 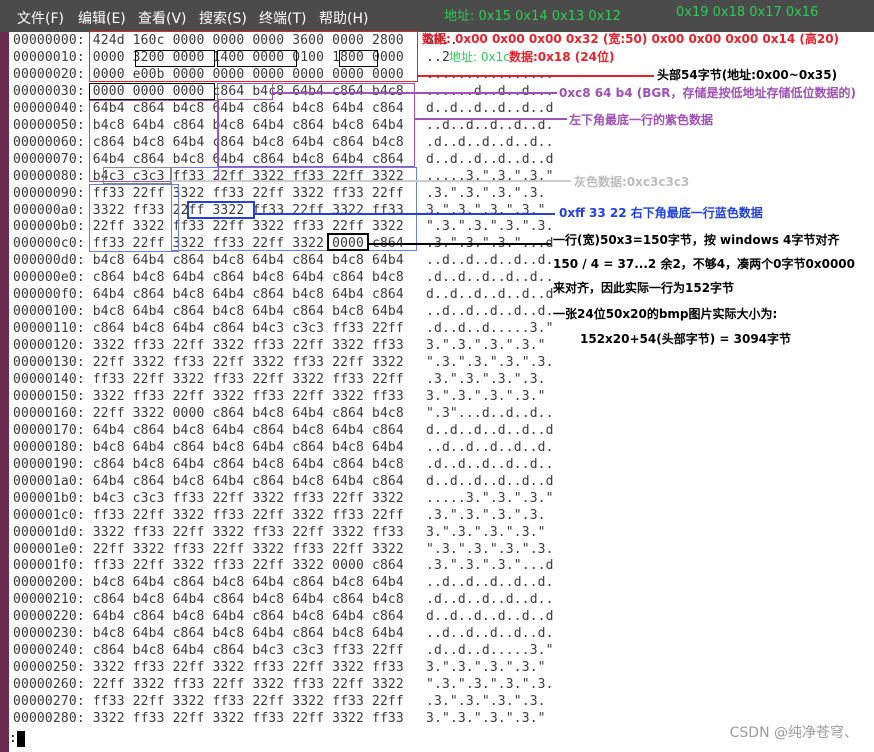 I want to click on hex-offset: 00000110:, so click(x=49, y=329).